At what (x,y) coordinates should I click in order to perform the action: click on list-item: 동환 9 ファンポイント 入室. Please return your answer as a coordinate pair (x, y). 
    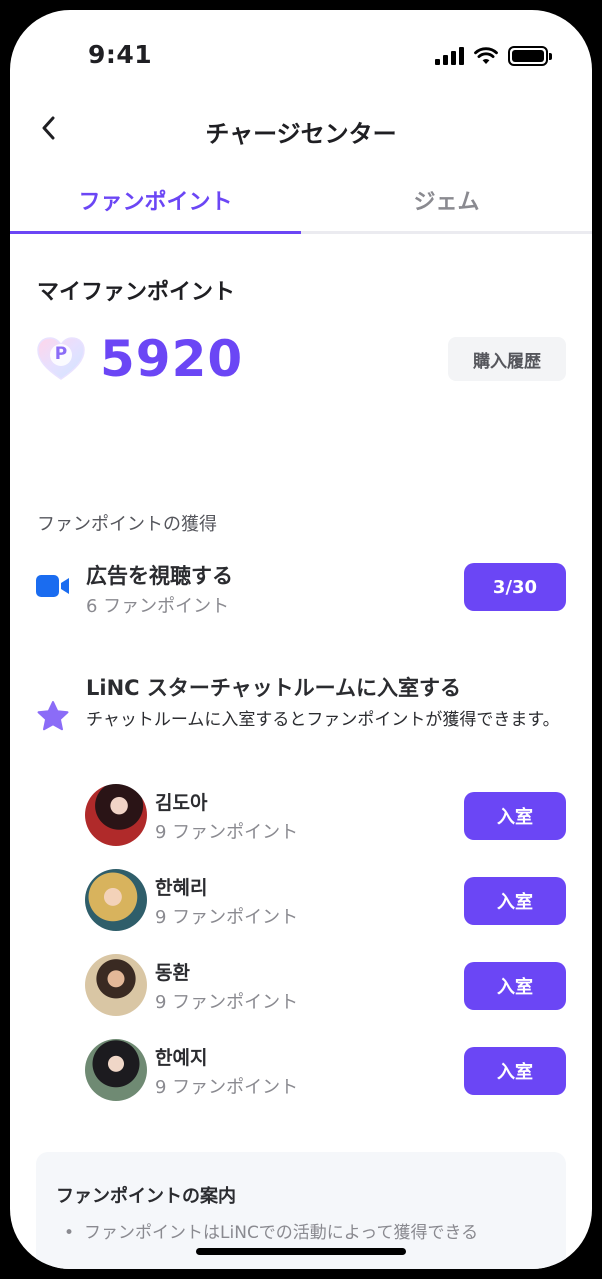
    Looking at the image, I should click on (325, 996).